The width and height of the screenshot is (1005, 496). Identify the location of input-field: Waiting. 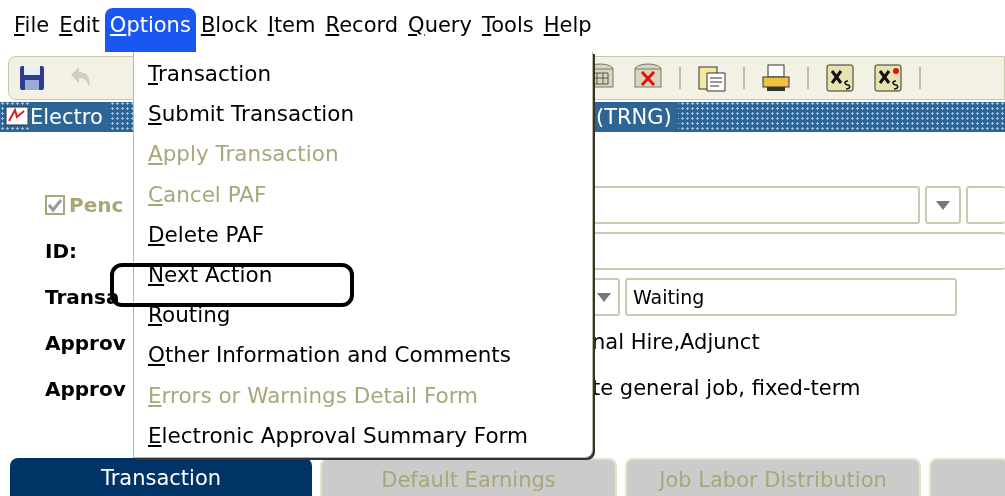
(791, 297).